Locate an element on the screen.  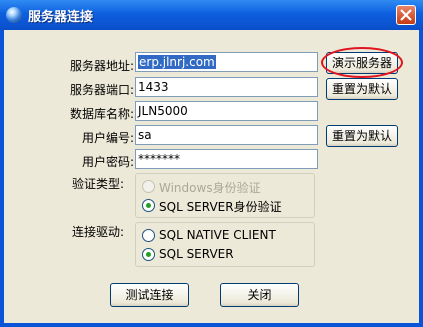
reset-default-button-2: 重置为默认 is located at coordinates (362, 136).